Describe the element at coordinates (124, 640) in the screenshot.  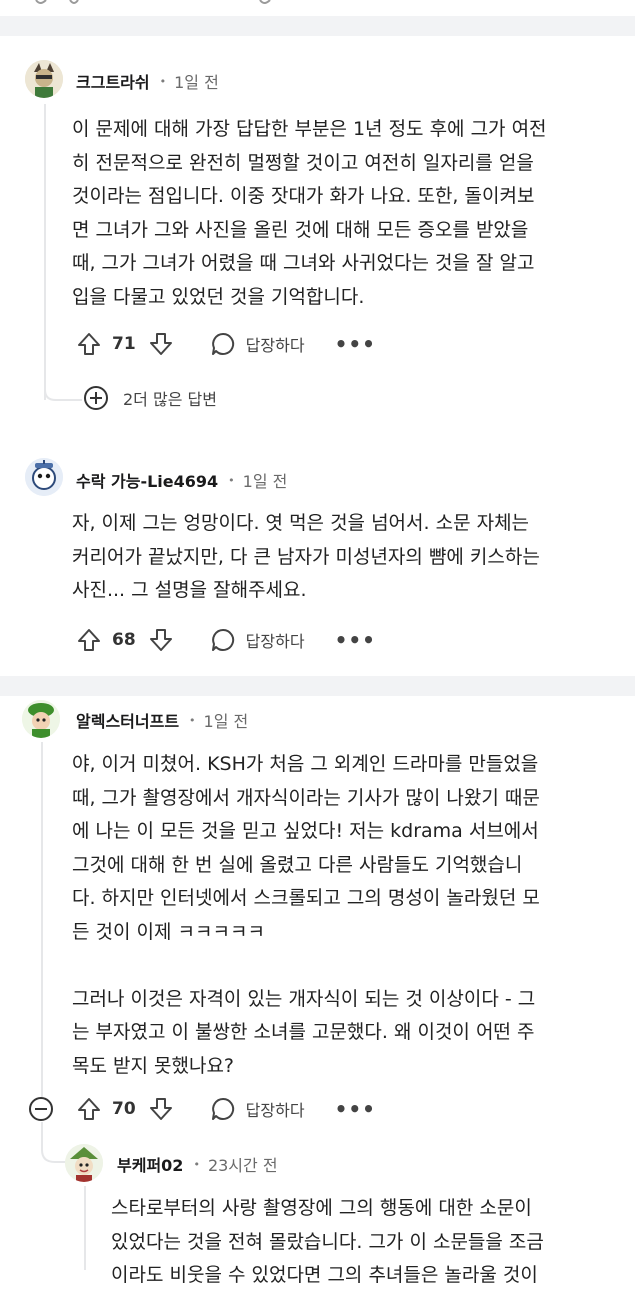
I see `vote-count: 68` at that location.